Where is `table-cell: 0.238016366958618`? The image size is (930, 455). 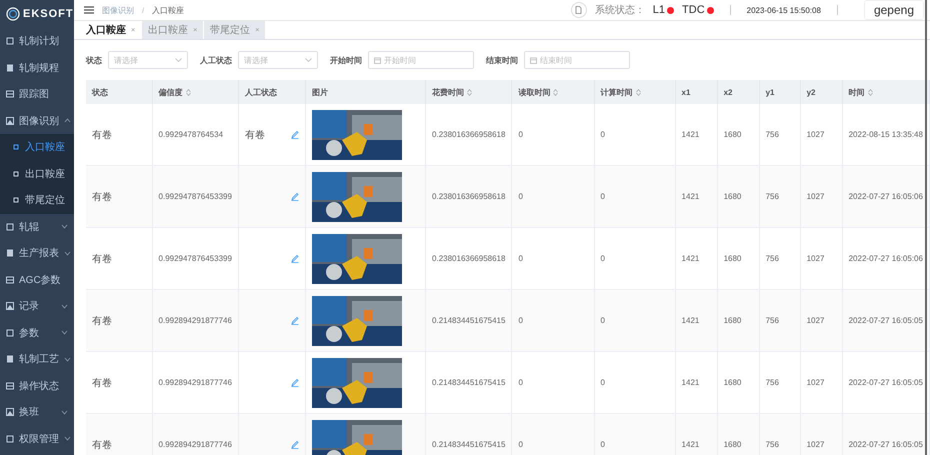
table-cell: 0.238016366958618 is located at coordinates (469, 258).